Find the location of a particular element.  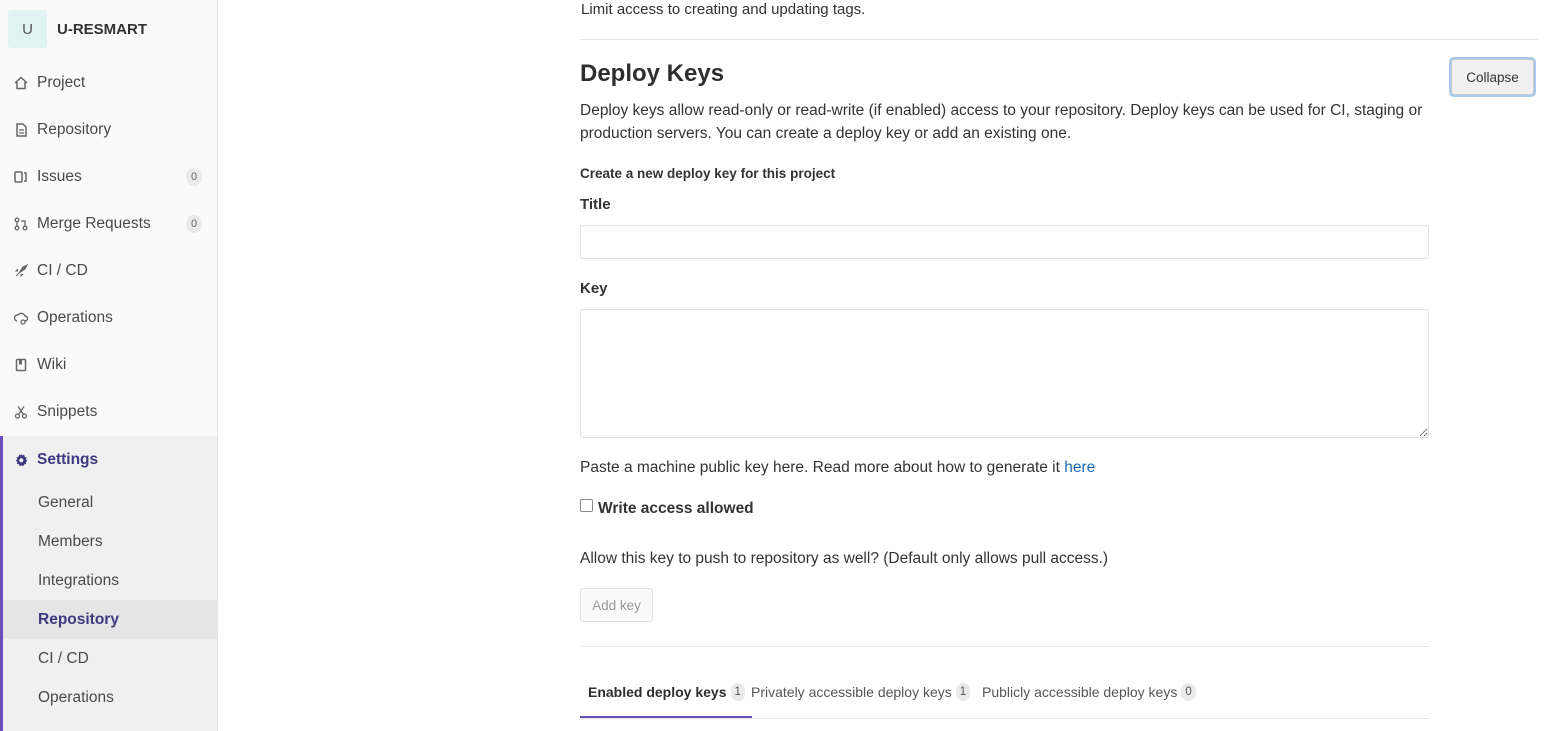

write-access-row: Write access allowed is located at coordinates (667, 508).